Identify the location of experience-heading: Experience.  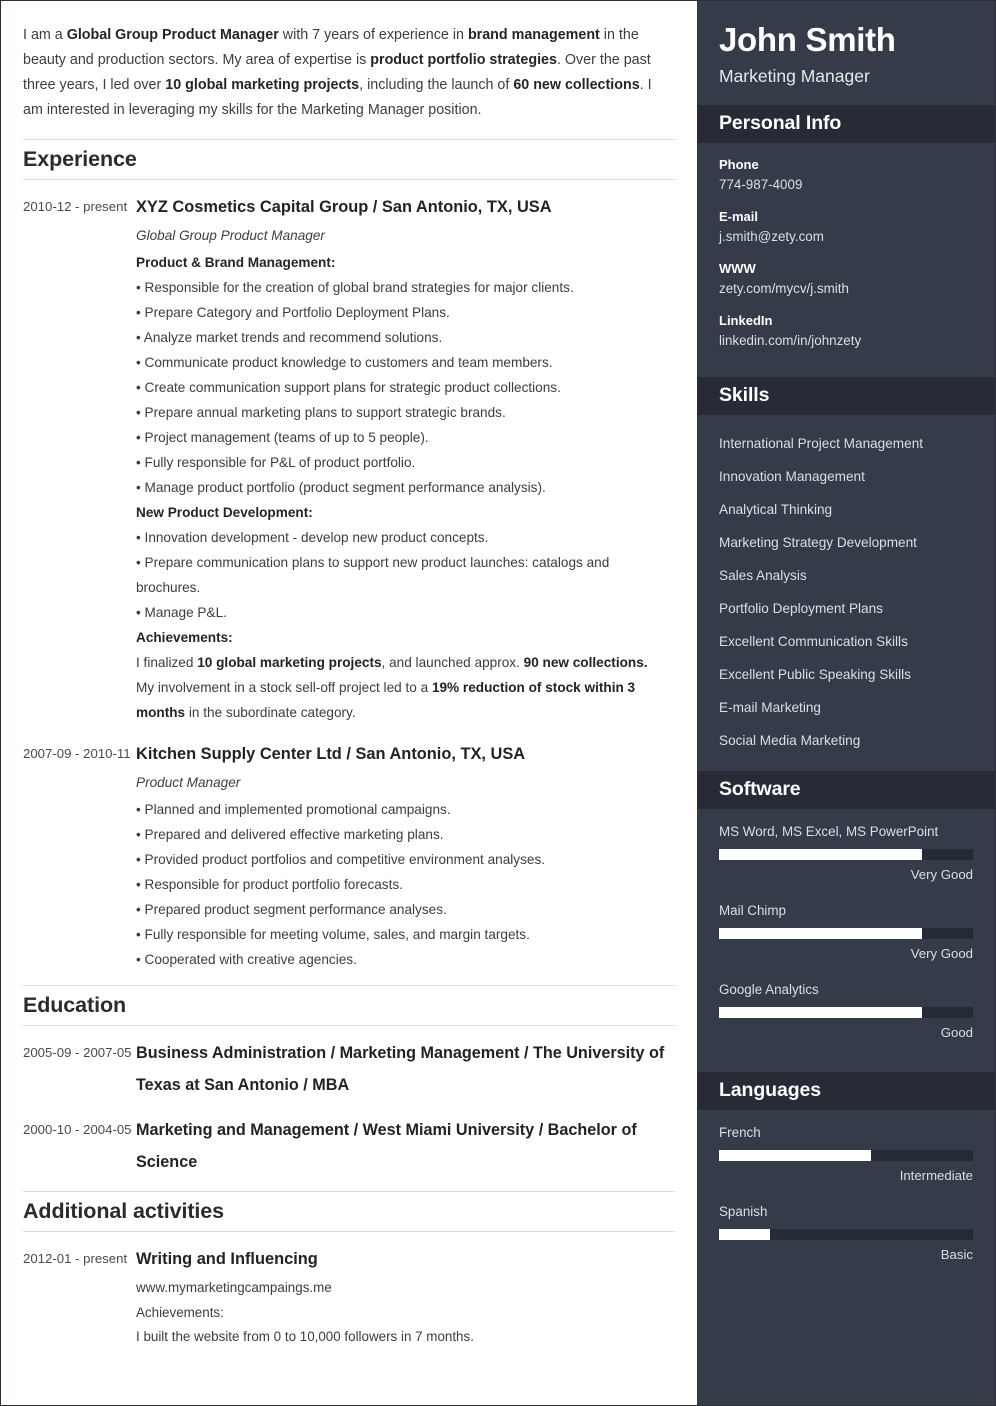
(80, 159).